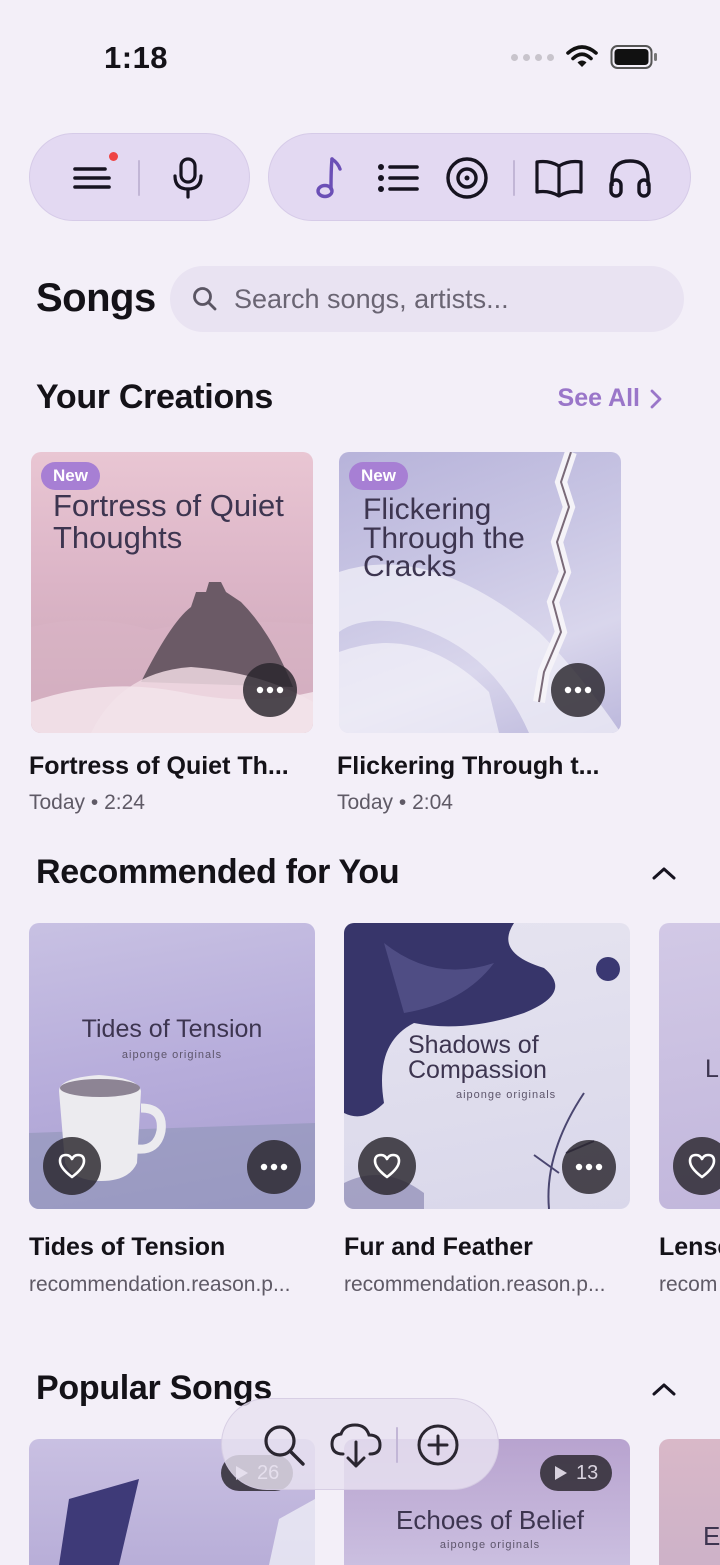 This screenshot has height=1565, width=720. What do you see at coordinates (561, 1473) in the screenshot?
I see `play-icon` at bounding box center [561, 1473].